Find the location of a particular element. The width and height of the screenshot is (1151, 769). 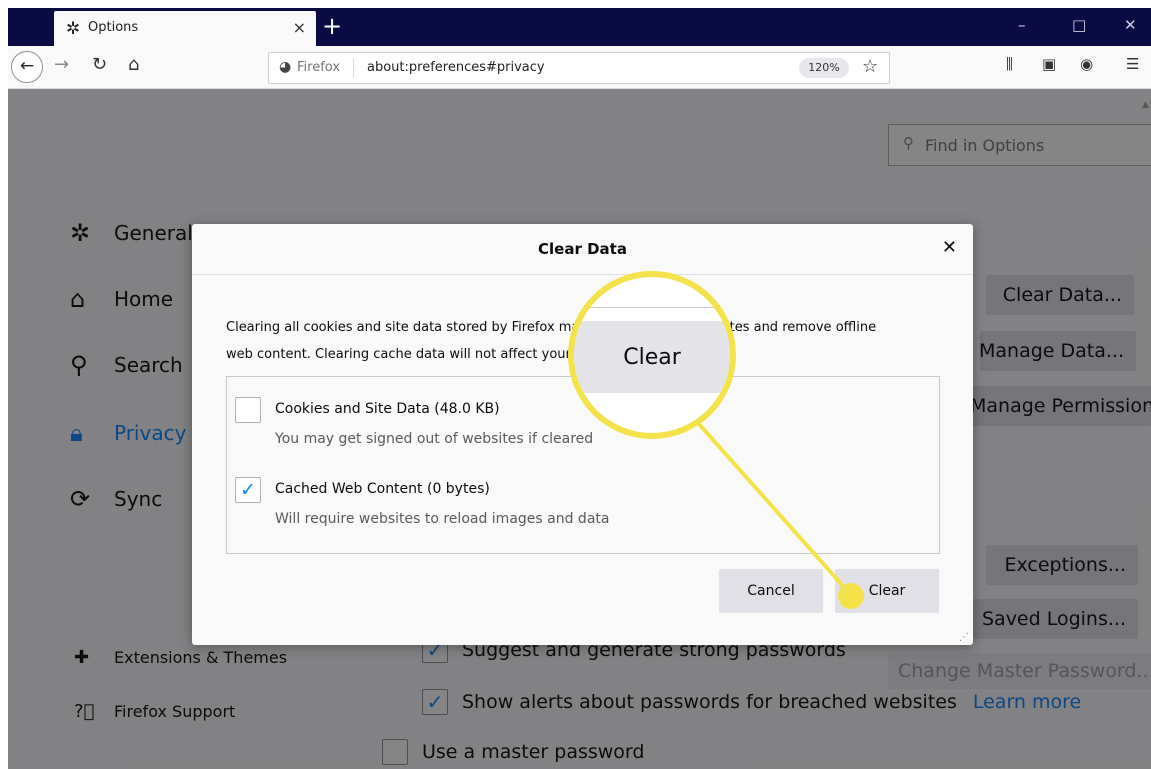

magnifier-callout: Clear is located at coordinates (652, 355).